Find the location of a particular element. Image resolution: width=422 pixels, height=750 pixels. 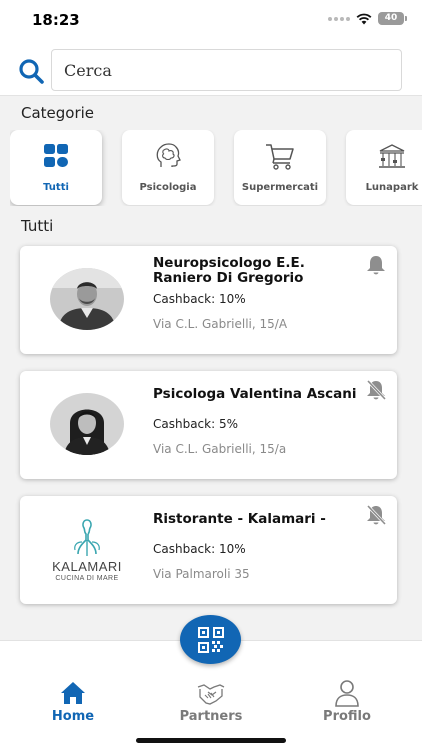

search-icon is located at coordinates (31, 71).